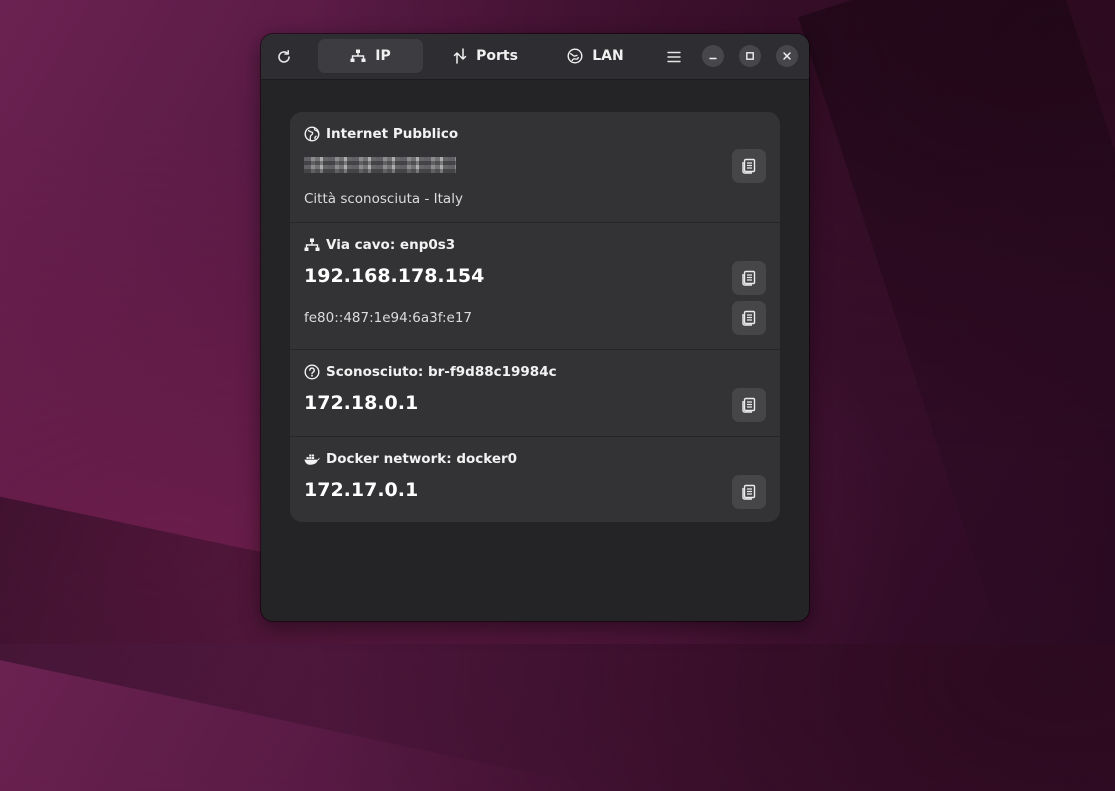 This screenshot has height=791, width=1115. I want to click on question-icon, so click(312, 372).